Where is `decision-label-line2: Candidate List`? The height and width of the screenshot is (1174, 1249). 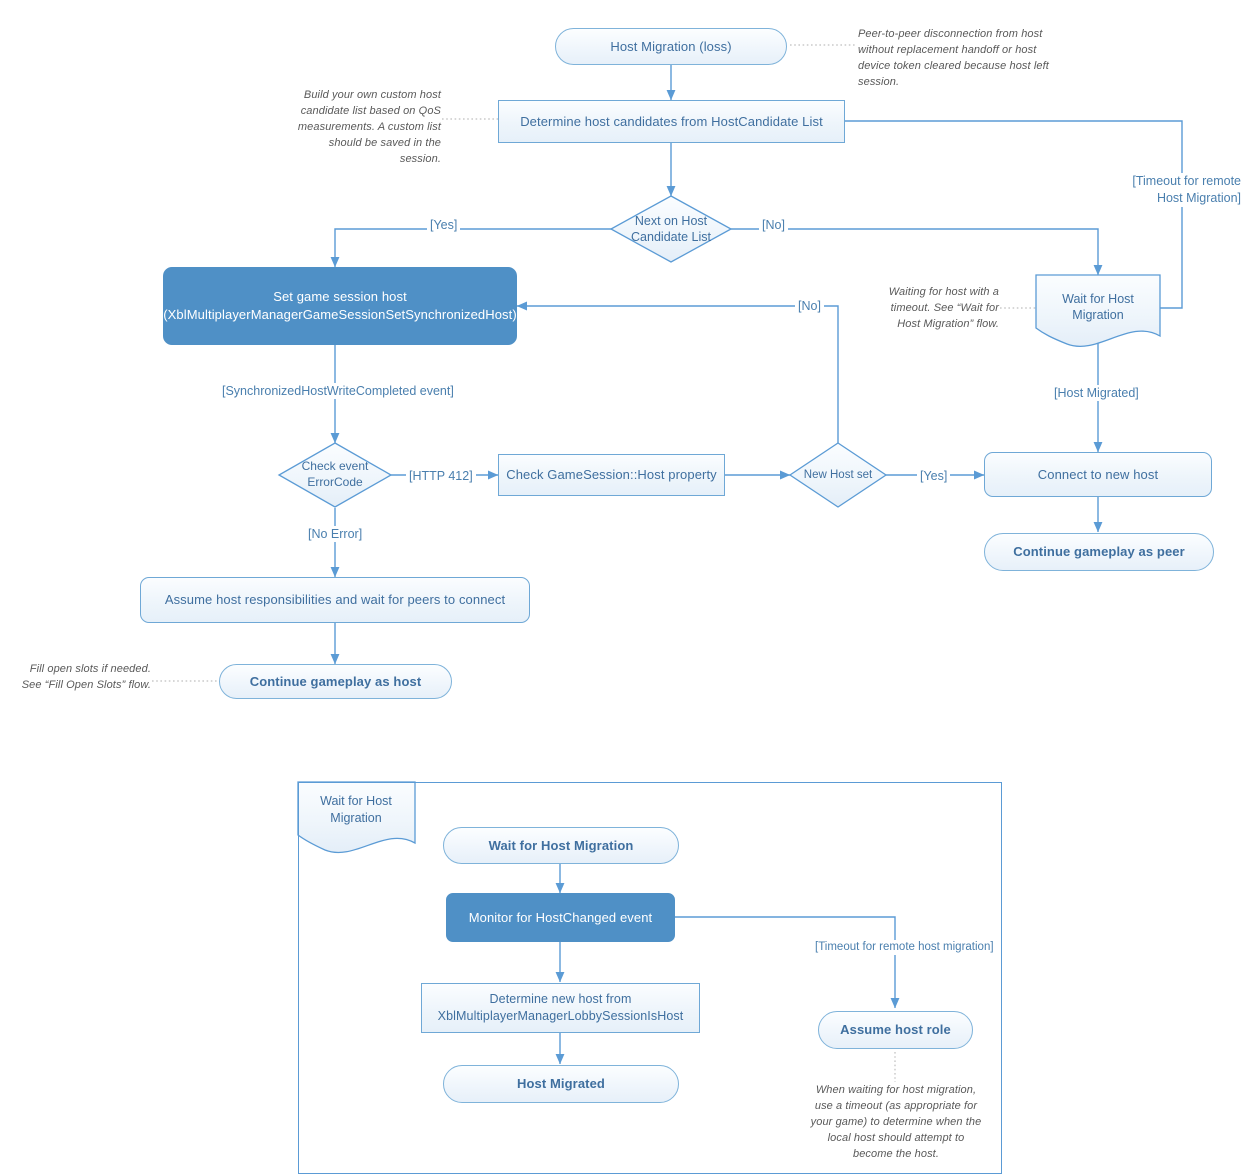
decision-label-line2: Candidate List is located at coordinates (671, 237).